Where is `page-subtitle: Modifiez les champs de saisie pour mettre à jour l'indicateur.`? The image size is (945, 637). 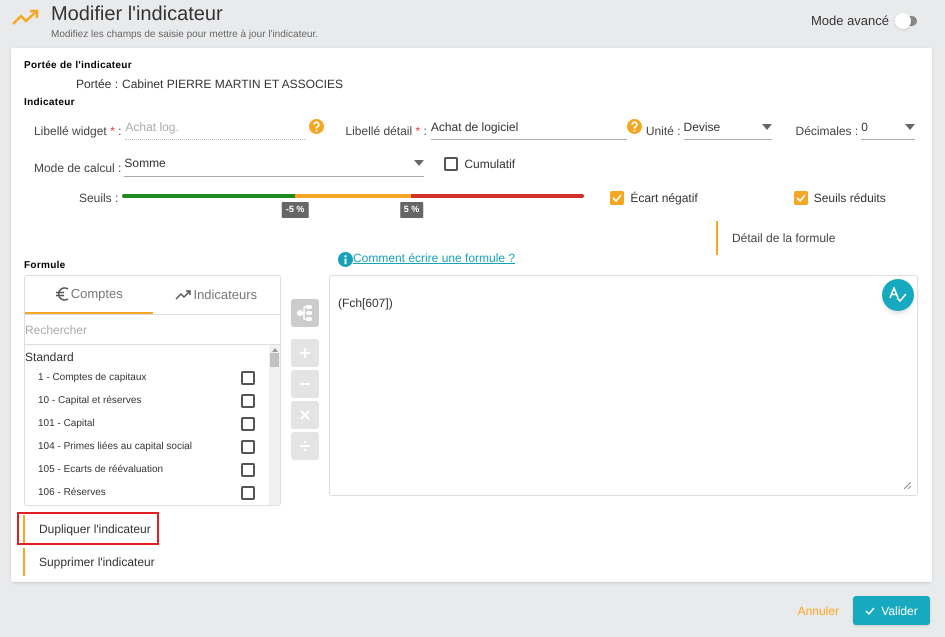
page-subtitle: Modifiez les champs de saisie pour mettre à jour l'indicateur. is located at coordinates (184, 35).